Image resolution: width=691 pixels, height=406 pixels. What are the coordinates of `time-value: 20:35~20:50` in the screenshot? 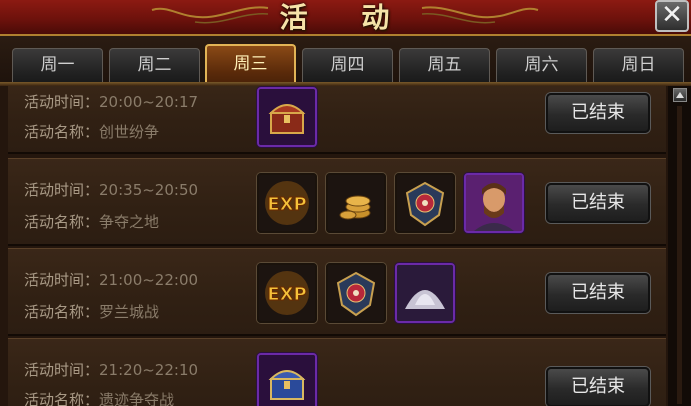 It's located at (149, 190).